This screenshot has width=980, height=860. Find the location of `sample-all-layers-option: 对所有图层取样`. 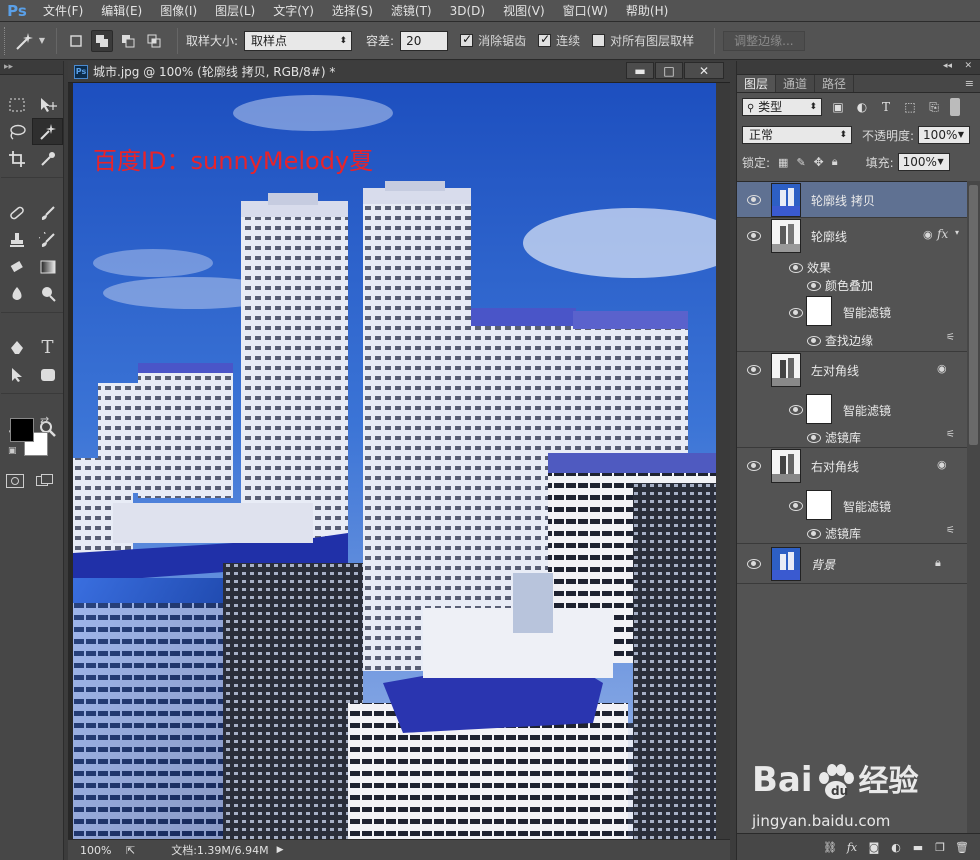

sample-all-layers-option: 对所有图层取样 is located at coordinates (643, 40).